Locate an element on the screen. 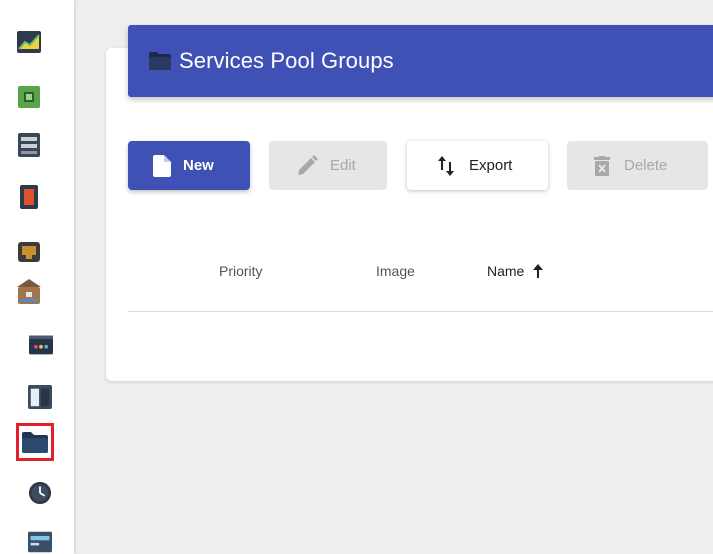 This screenshot has width=713, height=554. column-header-name-label: Name is located at coordinates (506, 271).